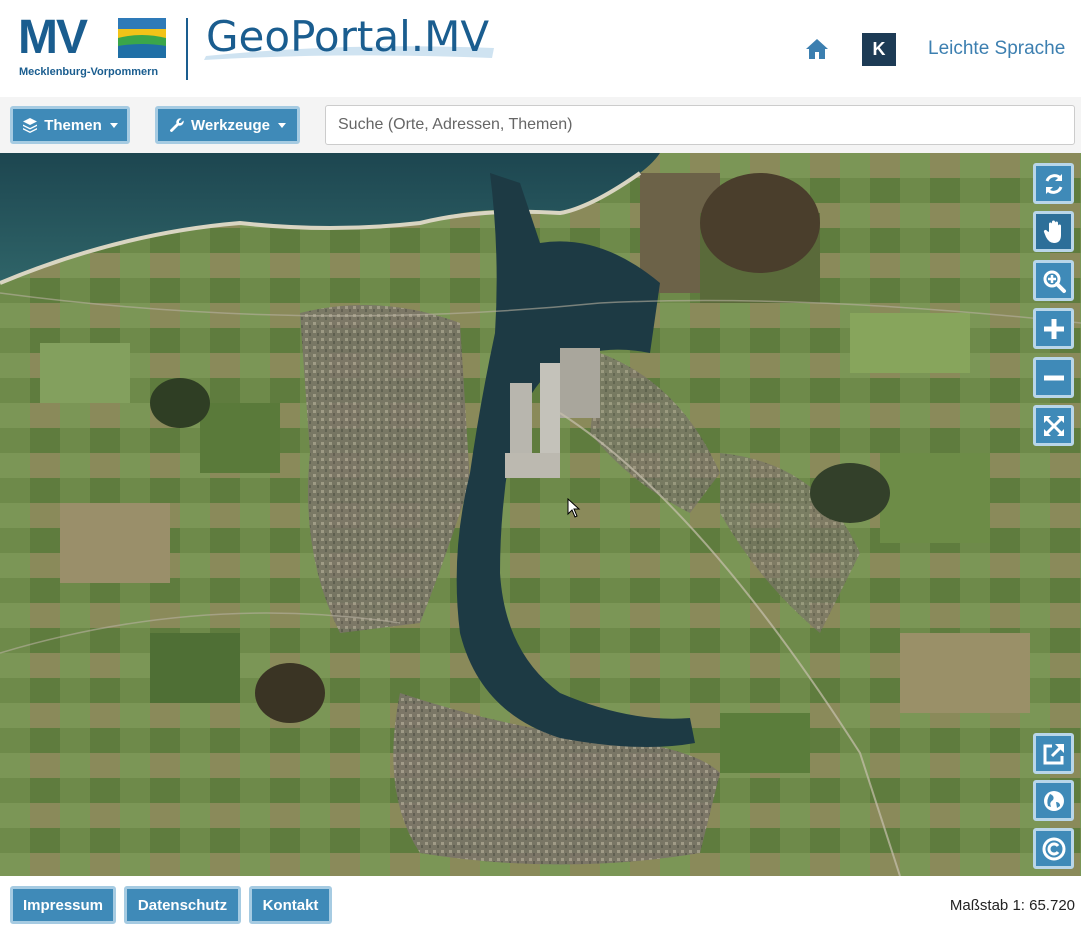 This screenshot has width=1081, height=929. I want to click on werkzeuge-label: Werkzeuge, so click(230, 125).